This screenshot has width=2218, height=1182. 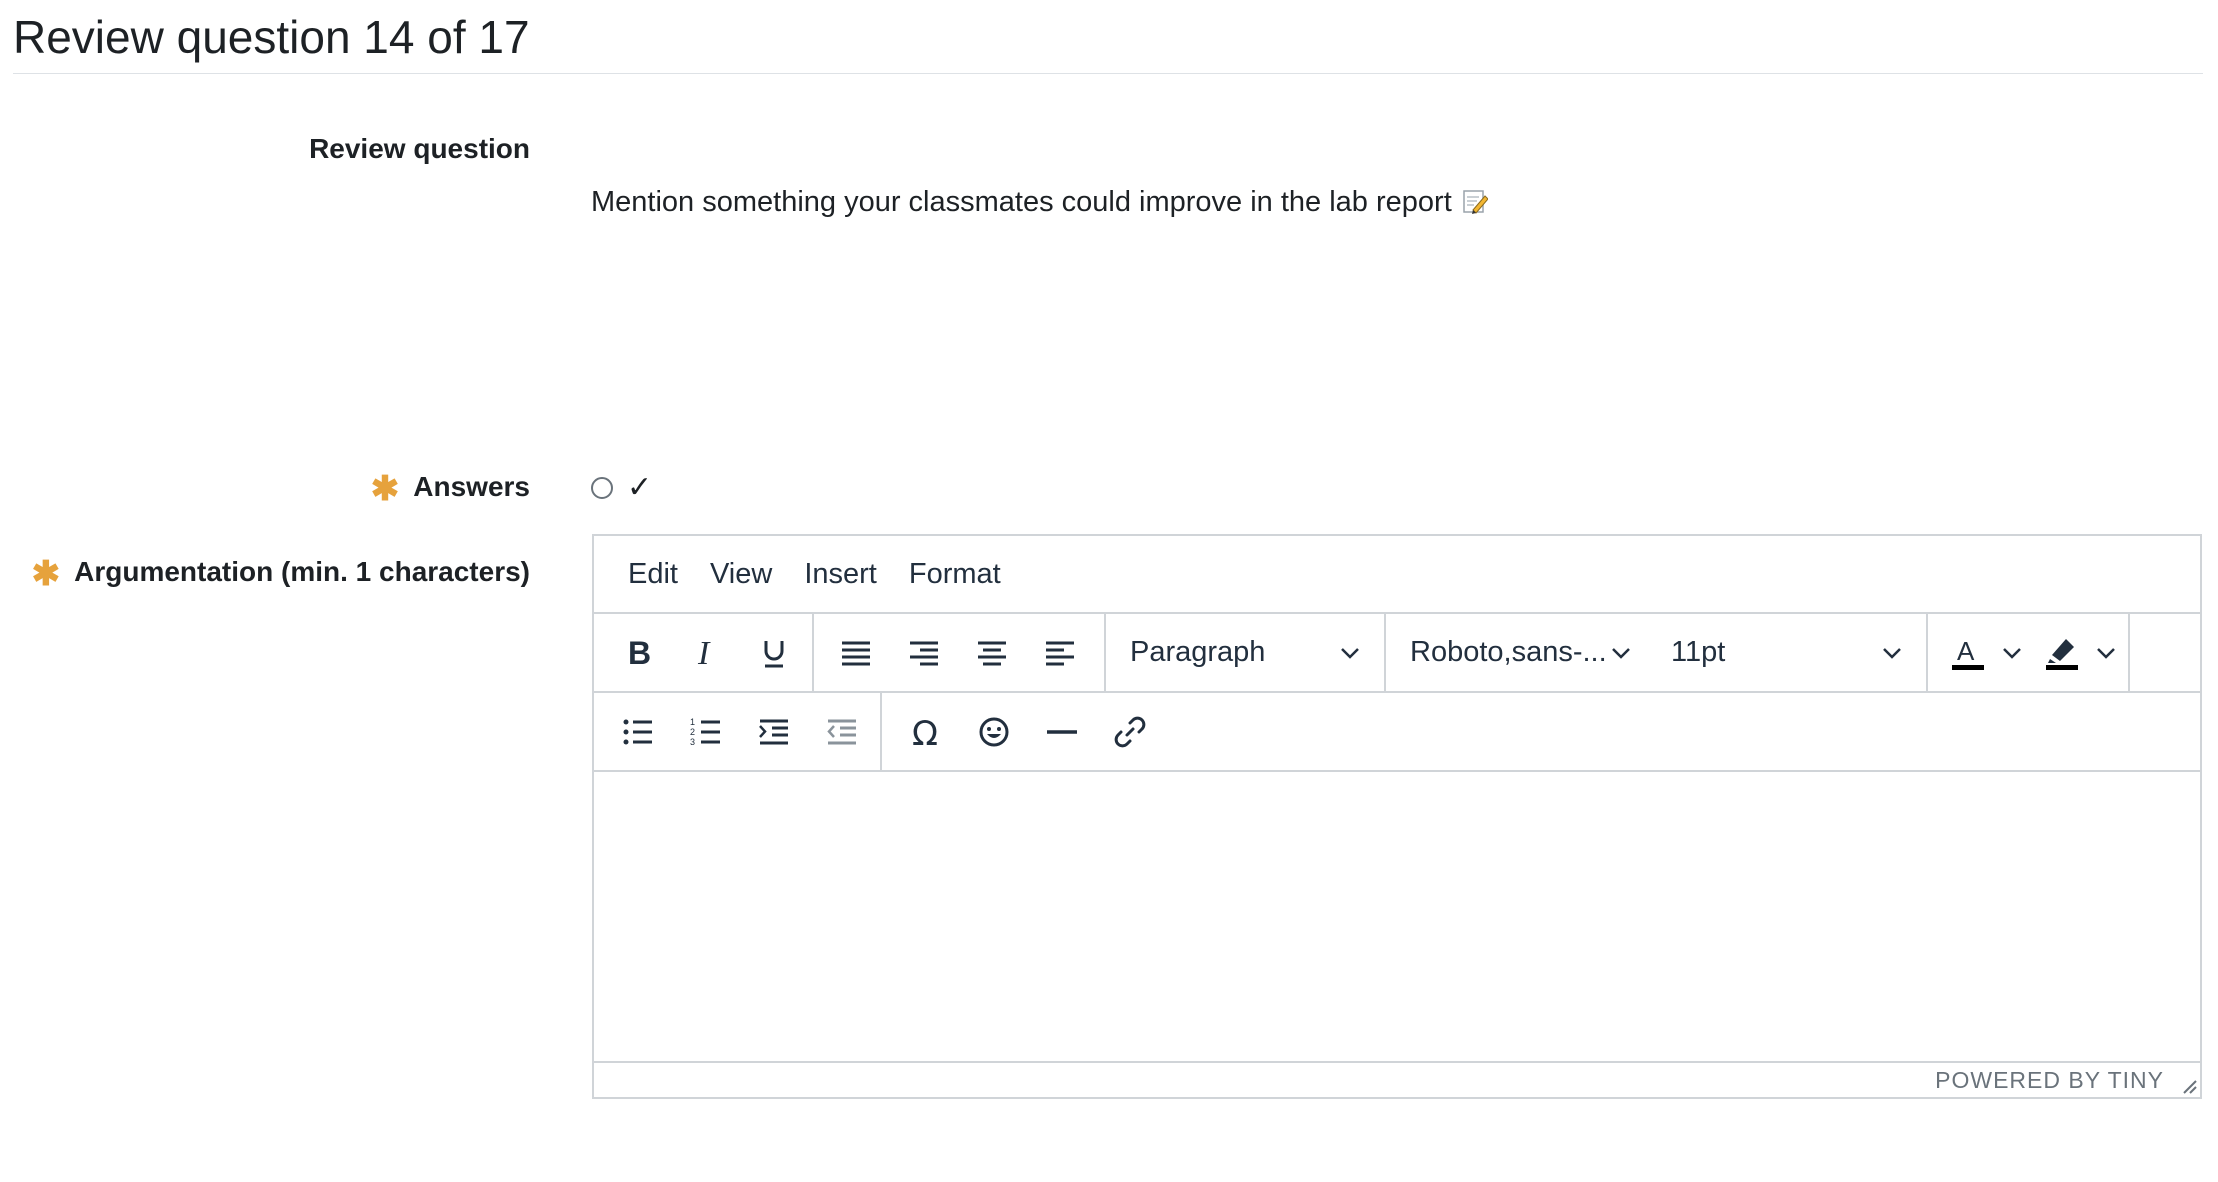 I want to click on align-group, so click(x=960, y=652).